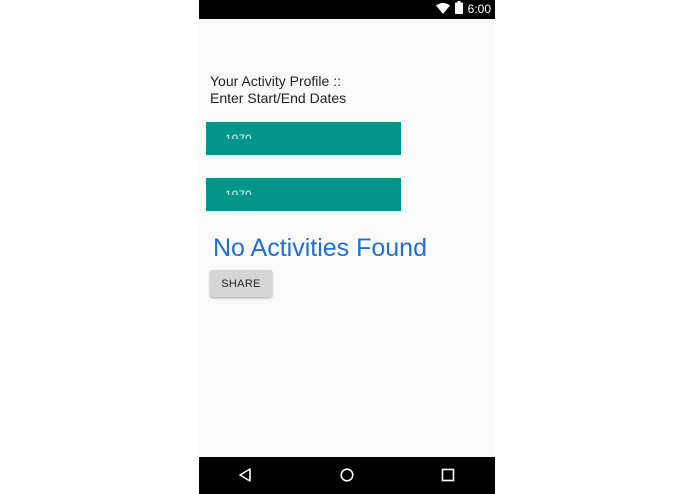 This screenshot has width=695, height=494. I want to click on end-date-field: 1970, so click(303, 194).